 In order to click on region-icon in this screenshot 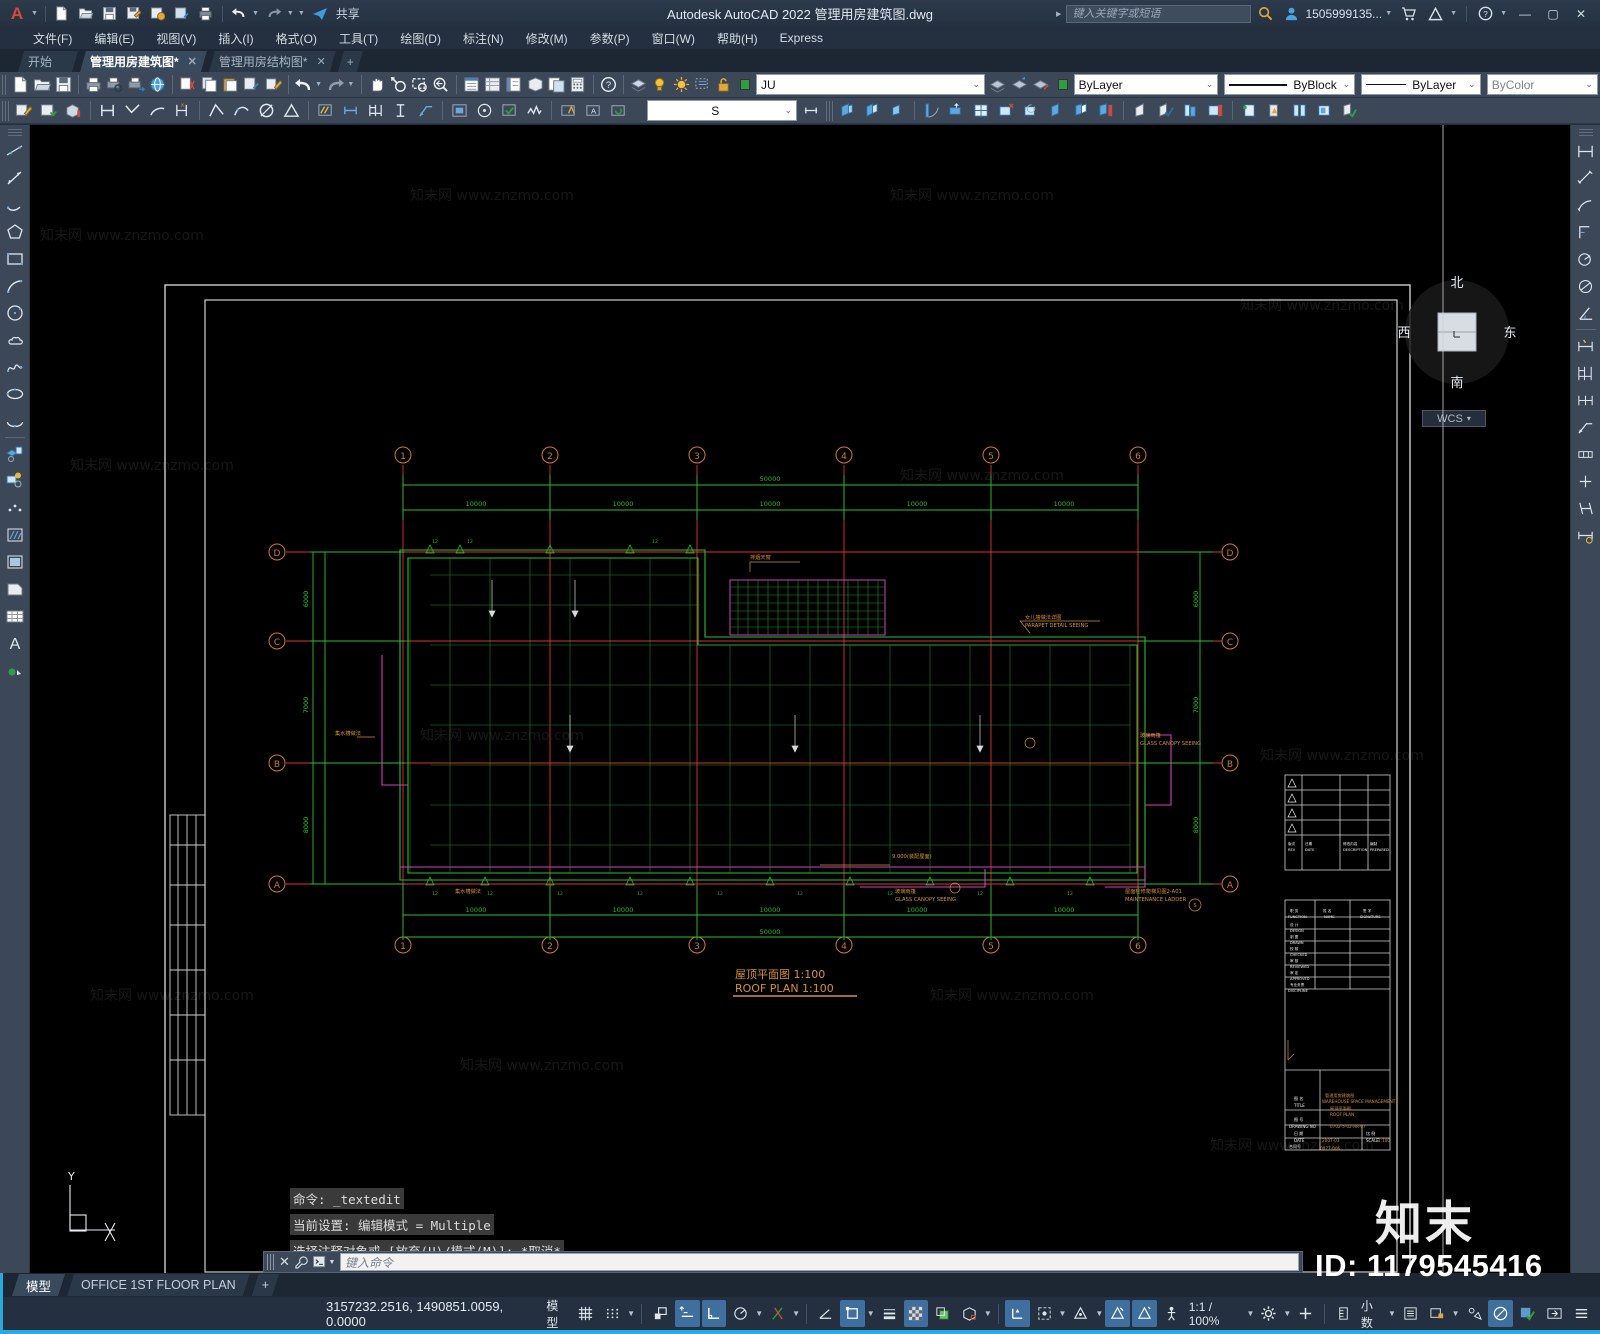, I will do `click(15, 589)`.